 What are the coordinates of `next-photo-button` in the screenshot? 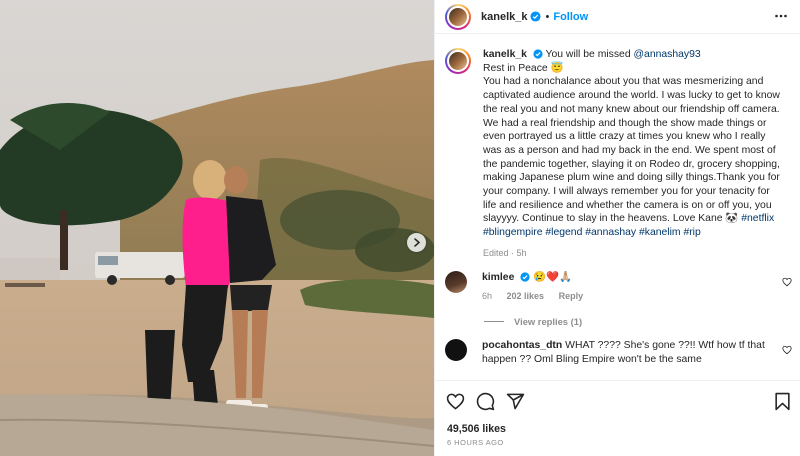 It's located at (416, 242).